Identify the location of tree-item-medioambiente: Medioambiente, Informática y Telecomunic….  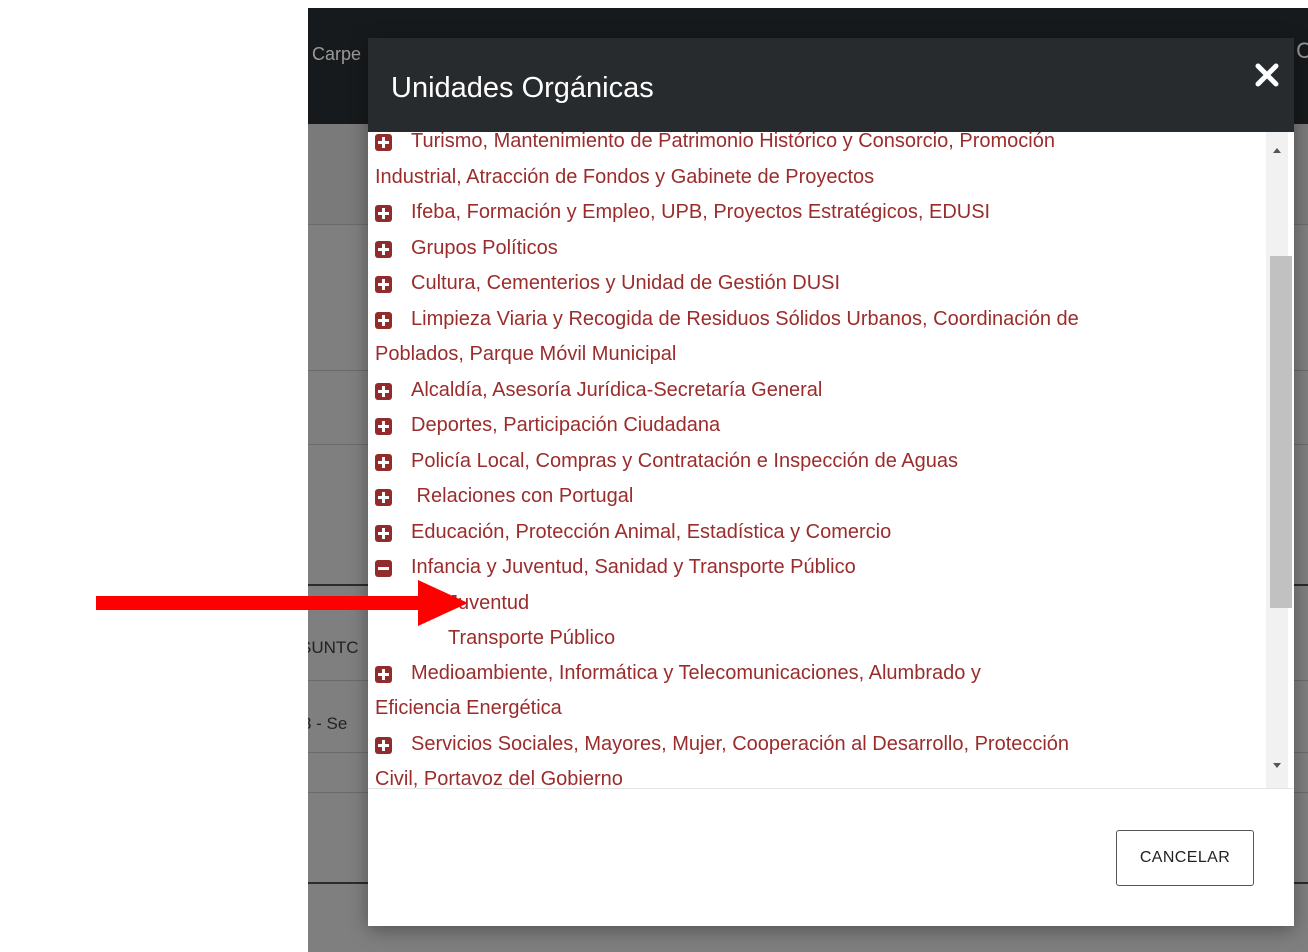
(803, 691).